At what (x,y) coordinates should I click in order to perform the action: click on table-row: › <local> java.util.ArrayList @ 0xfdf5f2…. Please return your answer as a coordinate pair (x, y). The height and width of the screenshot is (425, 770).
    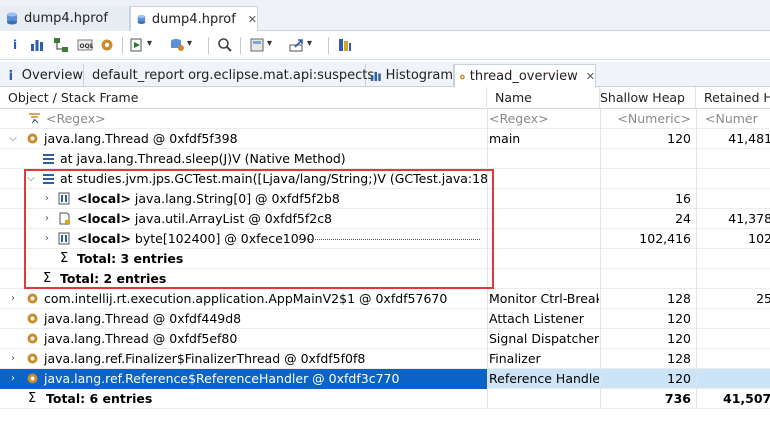
    Looking at the image, I should click on (385, 219).